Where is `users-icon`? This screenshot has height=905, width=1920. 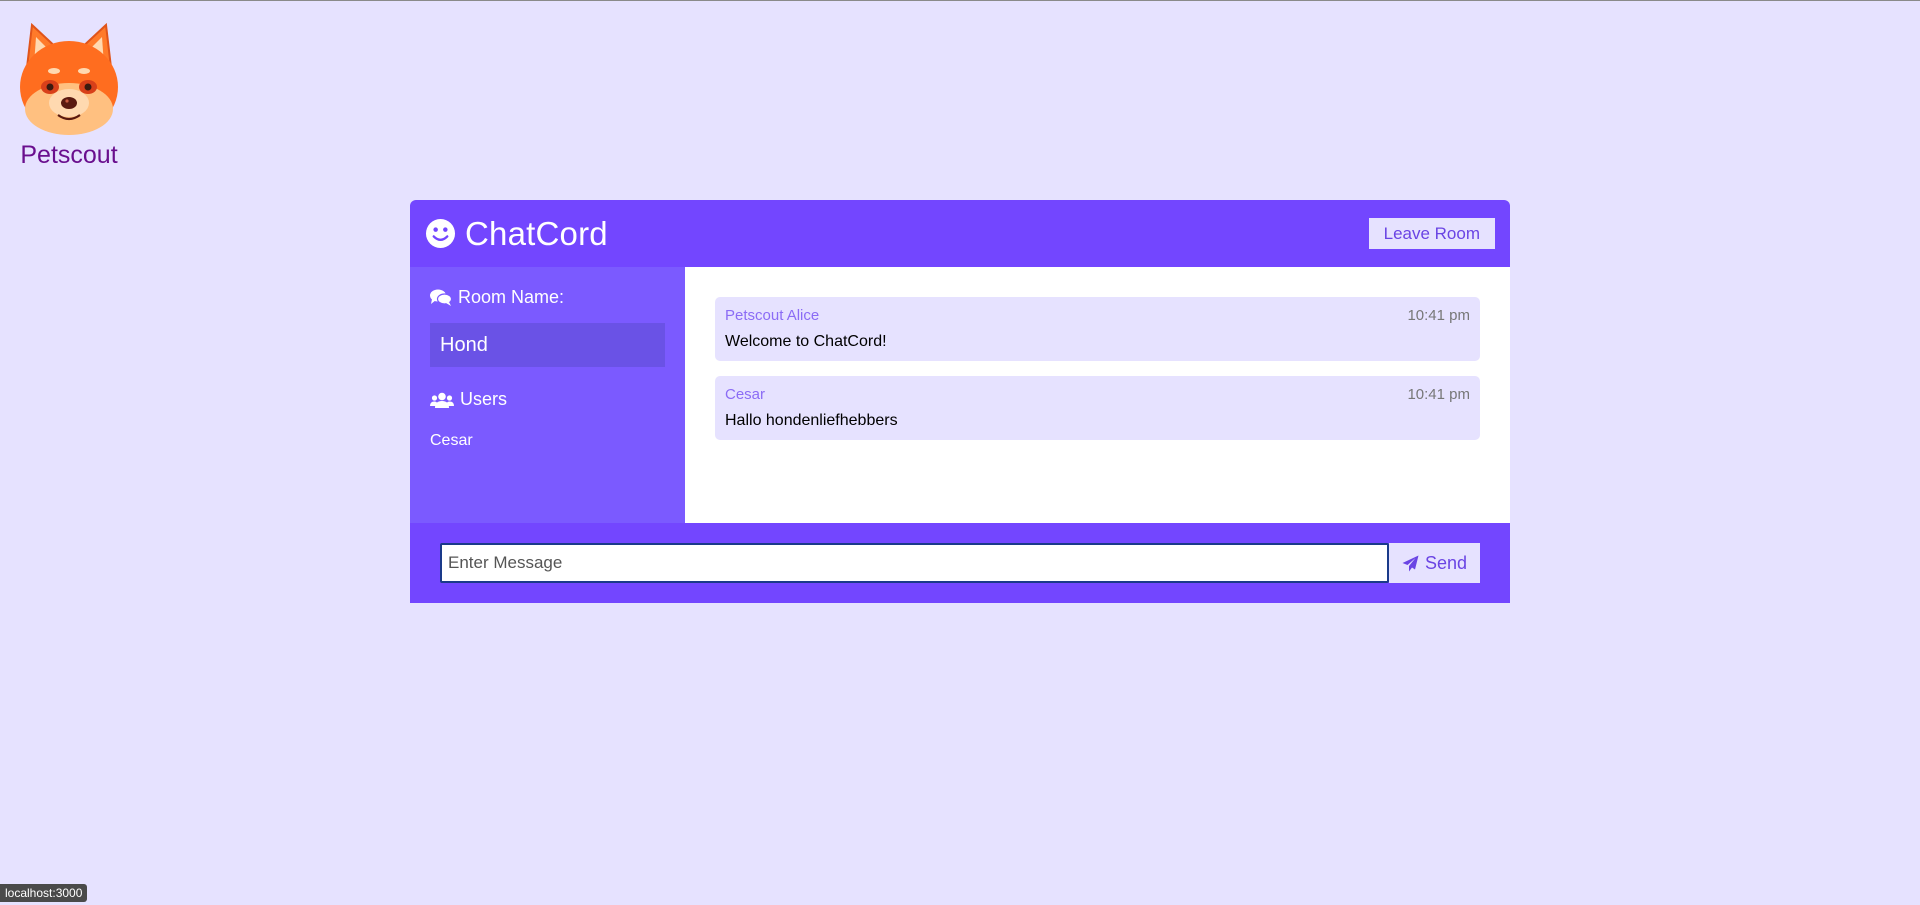 users-icon is located at coordinates (442, 400).